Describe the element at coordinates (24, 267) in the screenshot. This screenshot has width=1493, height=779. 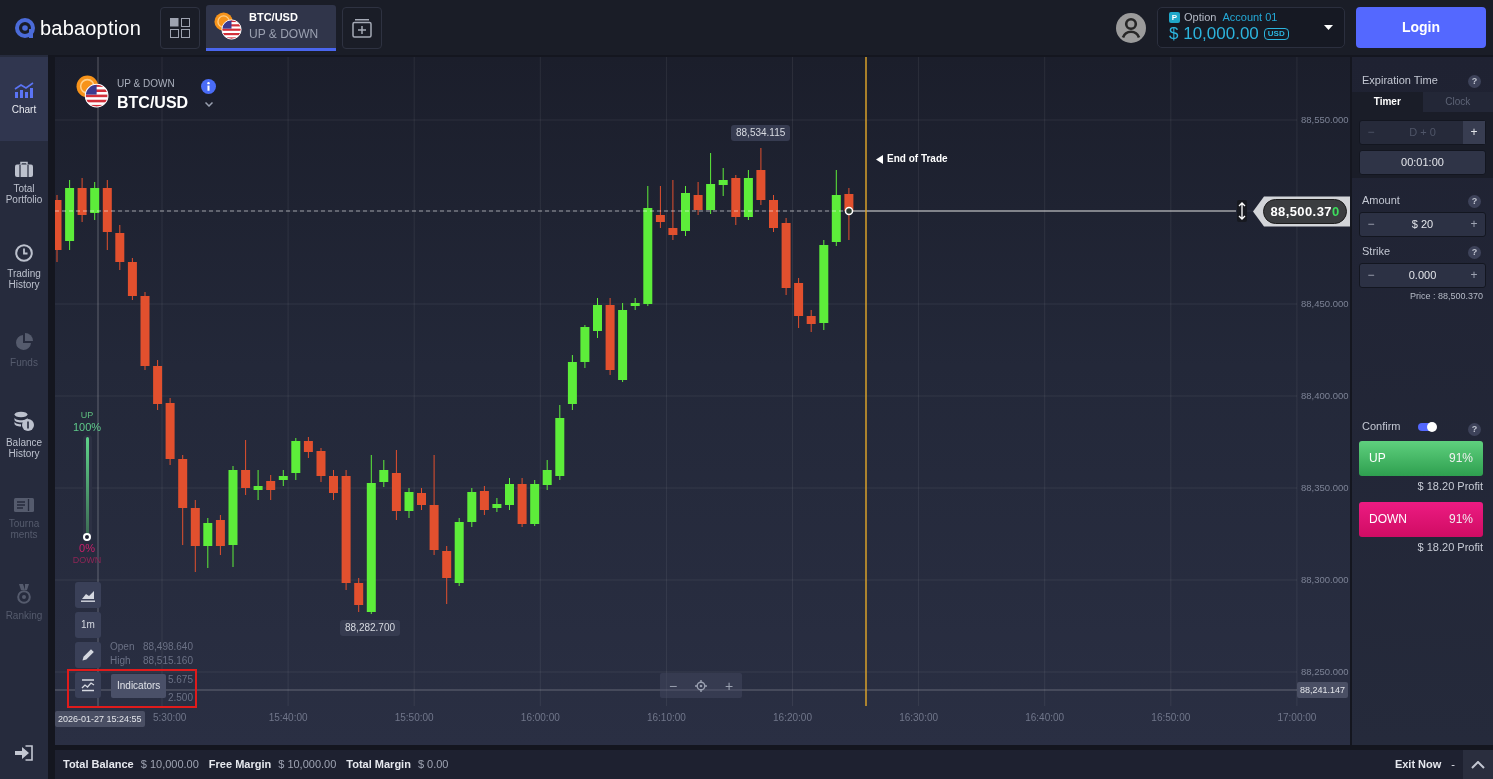
I see `sidebar-item: Trading History` at that location.